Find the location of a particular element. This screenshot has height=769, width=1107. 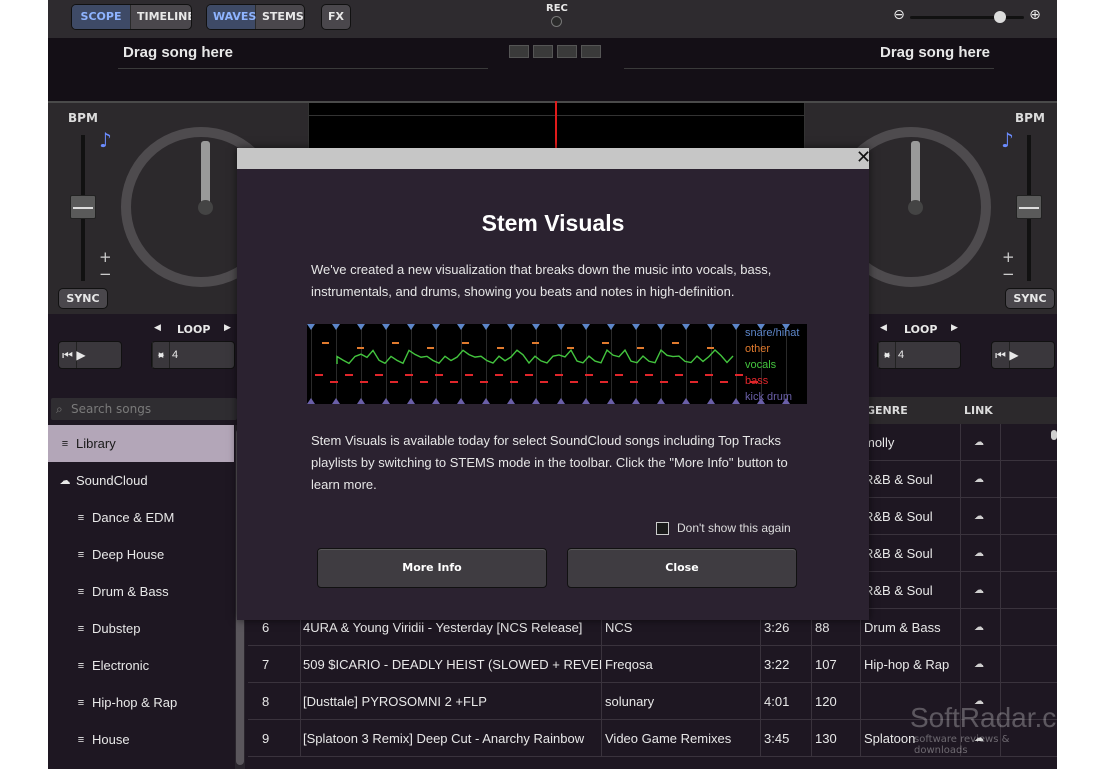

left-loop-prev-icon: ◀ is located at coordinates (157, 328).